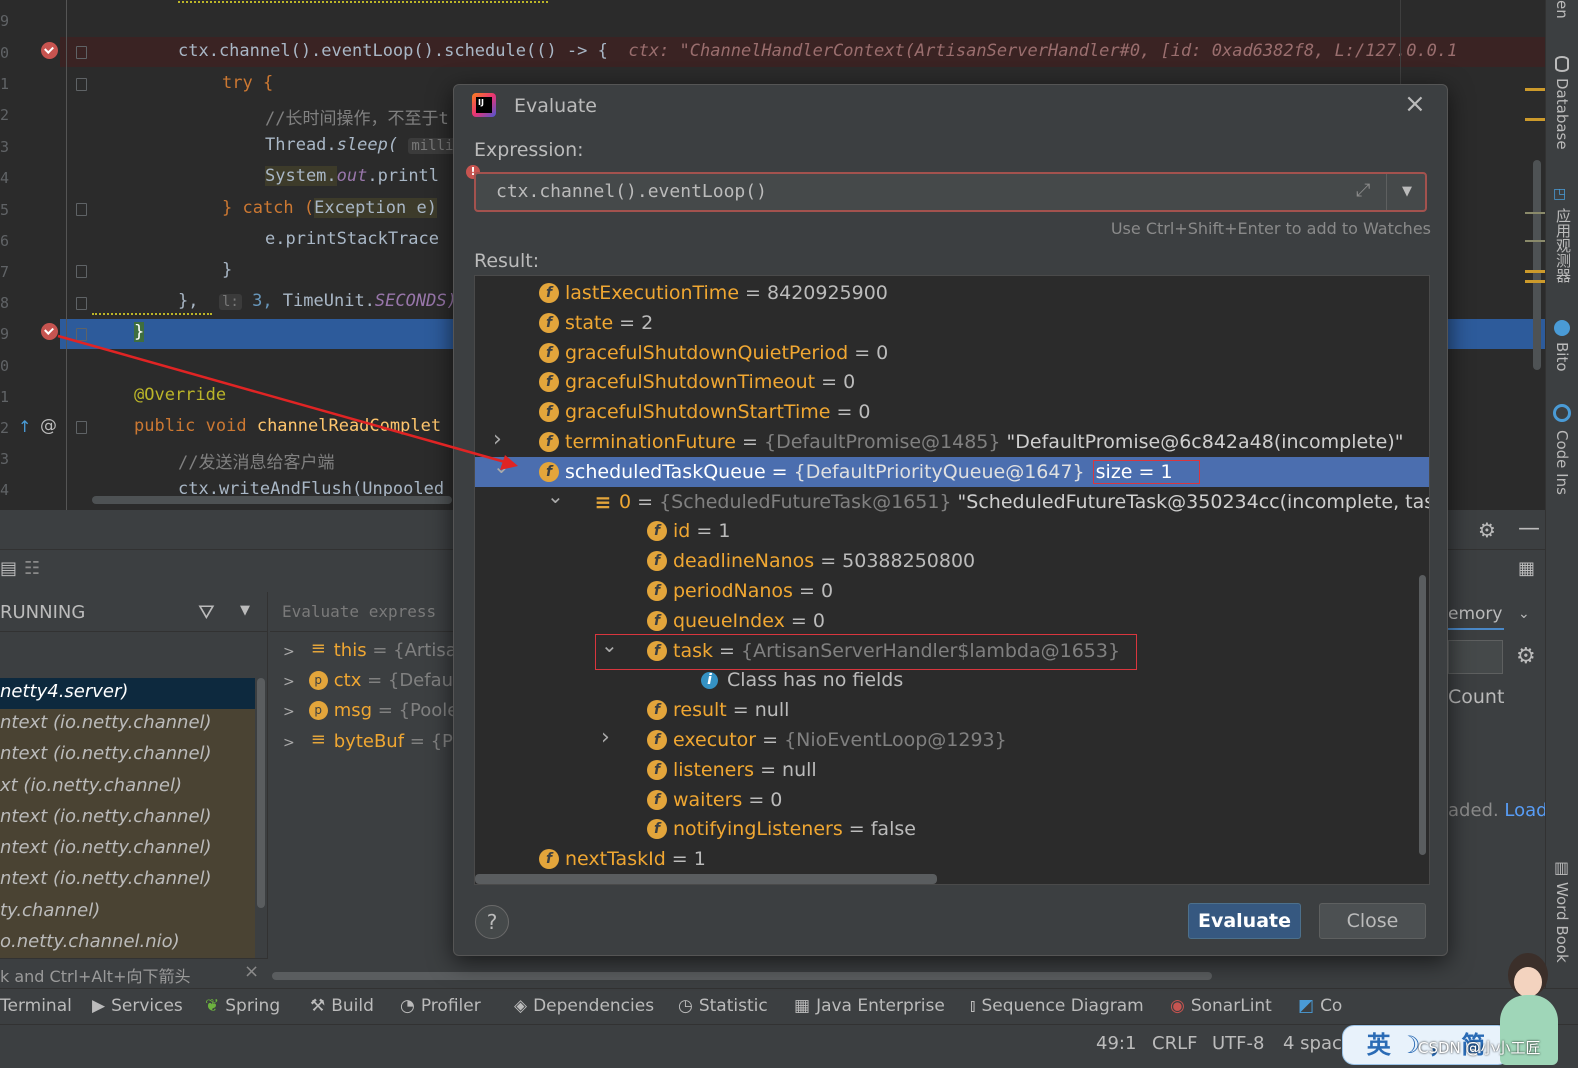  I want to click on layout-settings-icon: ▦, so click(1526, 568).